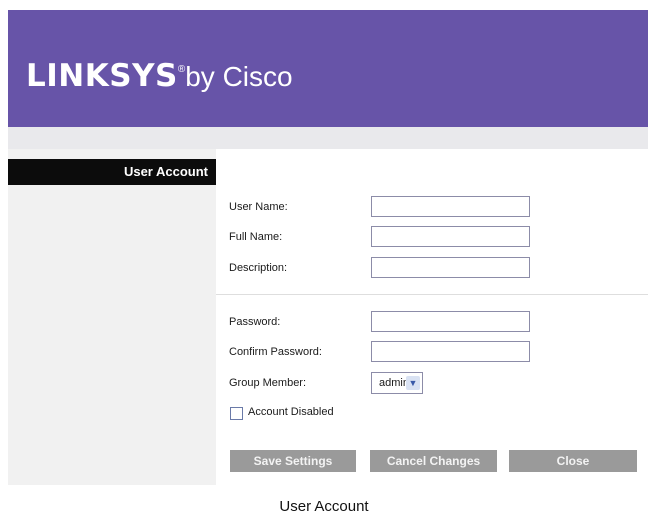 Image resolution: width=648 pixels, height=516 pixels. What do you see at coordinates (268, 383) in the screenshot?
I see `group-member-label: Group Member:` at bounding box center [268, 383].